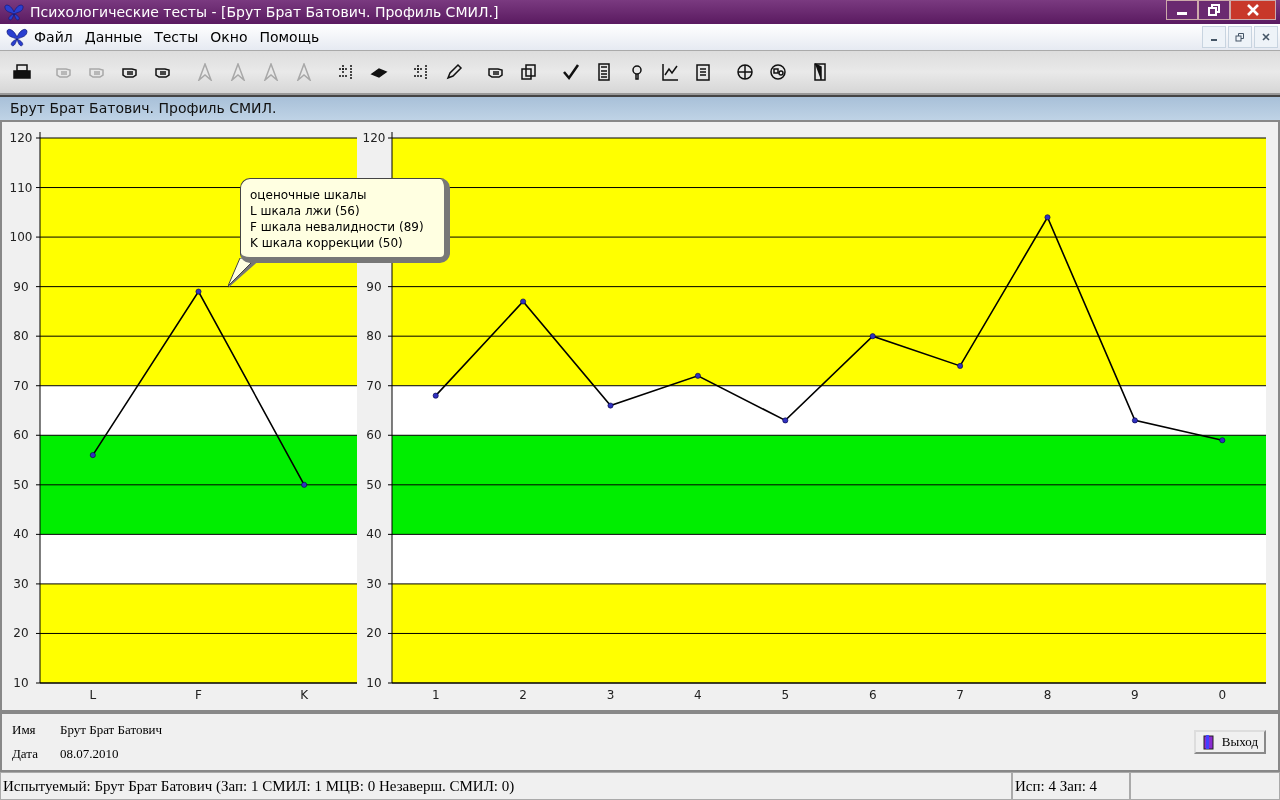  What do you see at coordinates (698, 695) in the screenshot?
I see `axis-label: 4` at bounding box center [698, 695].